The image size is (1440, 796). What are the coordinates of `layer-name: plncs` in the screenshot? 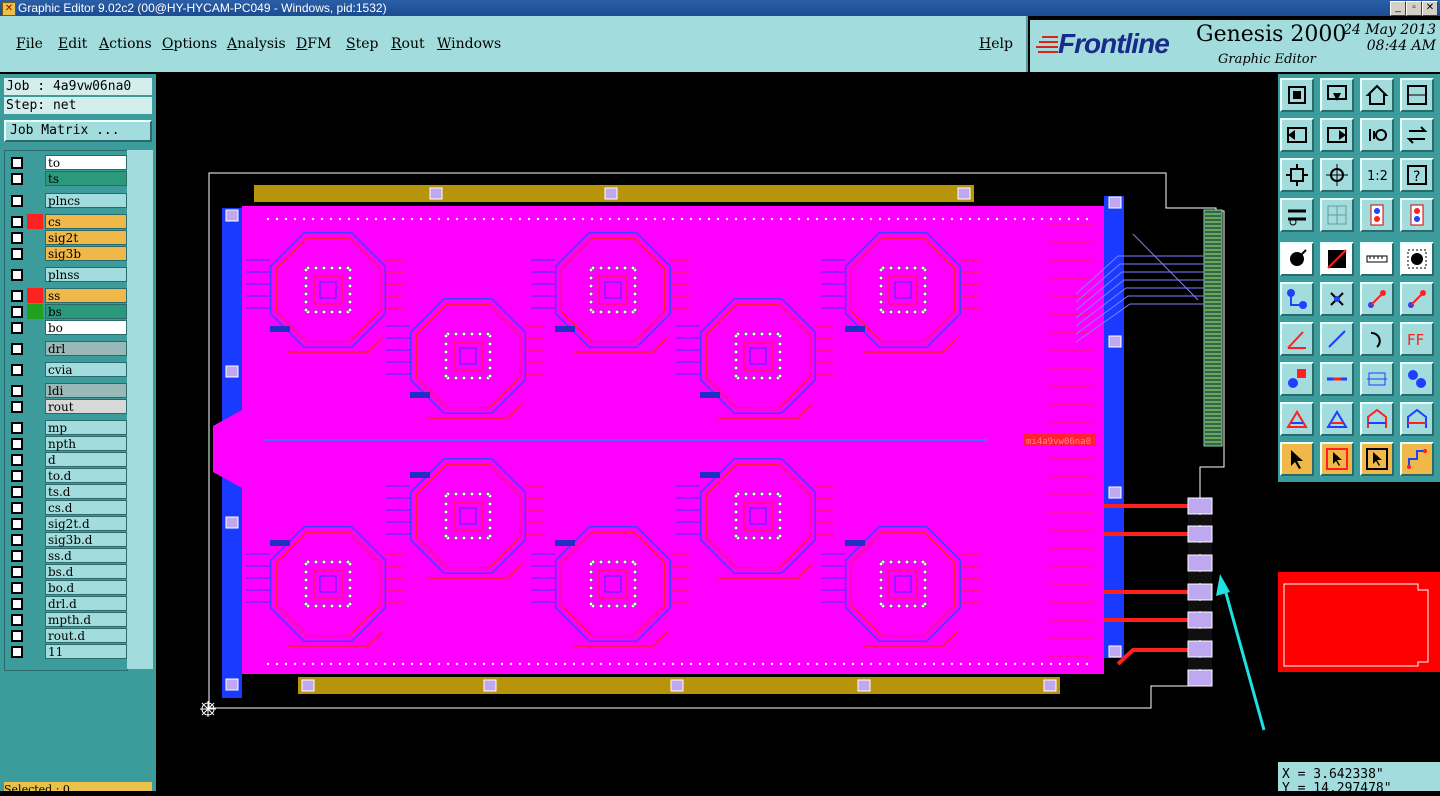 It's located at (86, 200).